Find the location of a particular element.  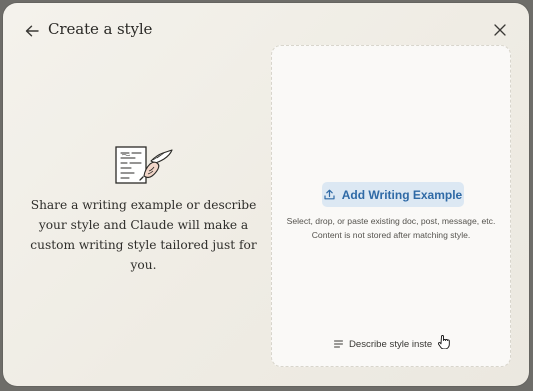

dialog-title: Create a style is located at coordinates (100, 29).